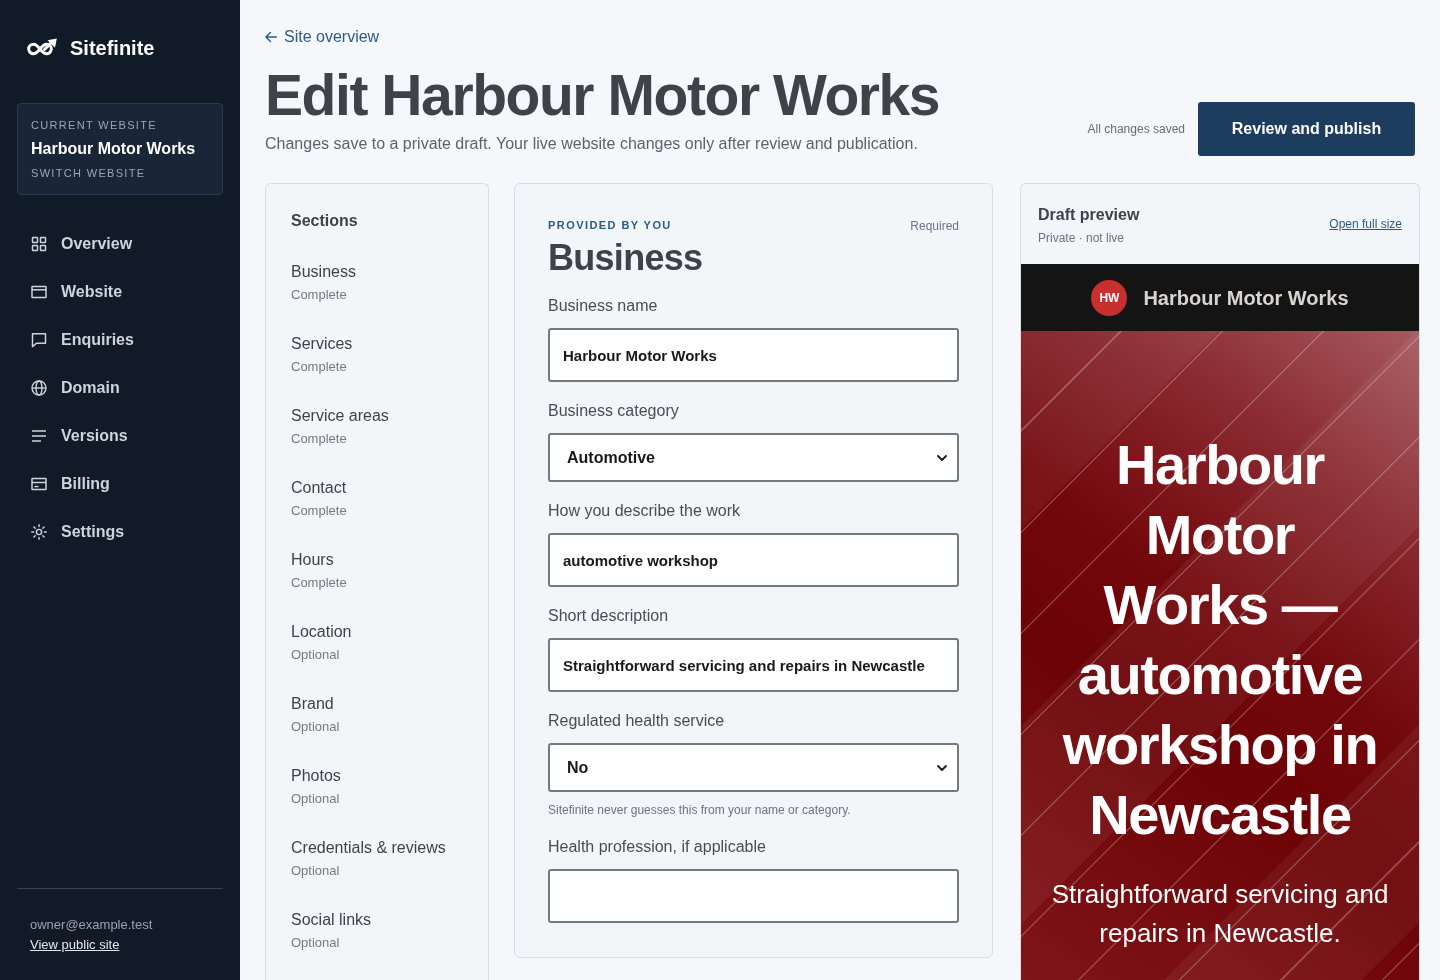 Image resolution: width=1440 pixels, height=980 pixels. I want to click on field-help-text: Sitefinite never guesses this from your name or category., so click(700, 810).